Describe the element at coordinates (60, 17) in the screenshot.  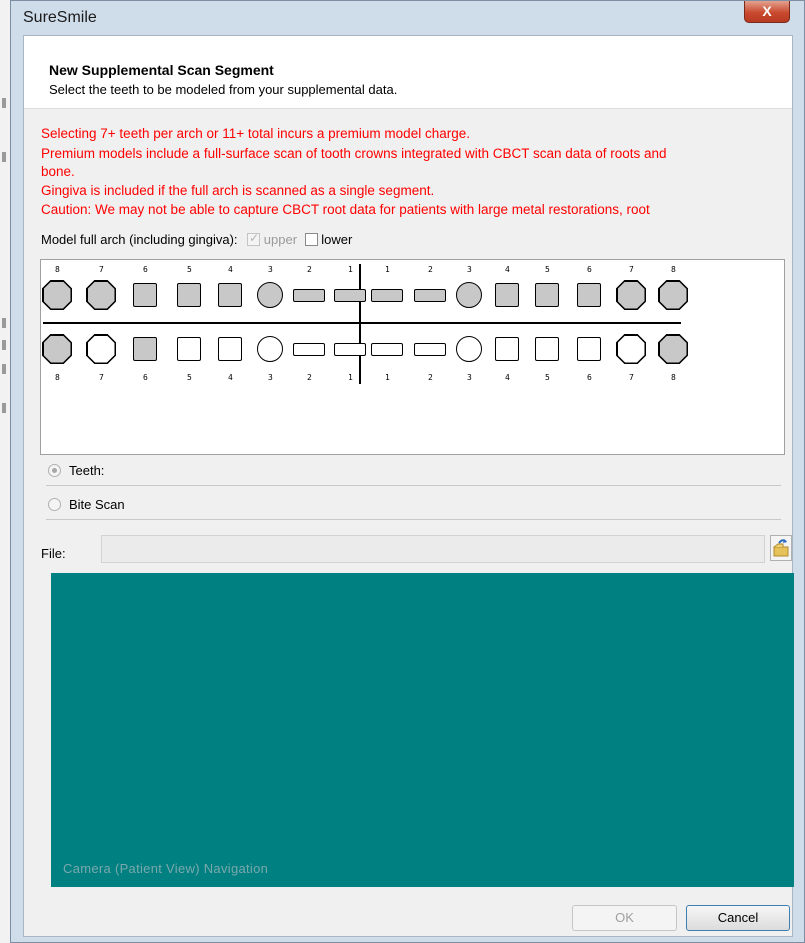
I see `window-title: SureSmile` at that location.